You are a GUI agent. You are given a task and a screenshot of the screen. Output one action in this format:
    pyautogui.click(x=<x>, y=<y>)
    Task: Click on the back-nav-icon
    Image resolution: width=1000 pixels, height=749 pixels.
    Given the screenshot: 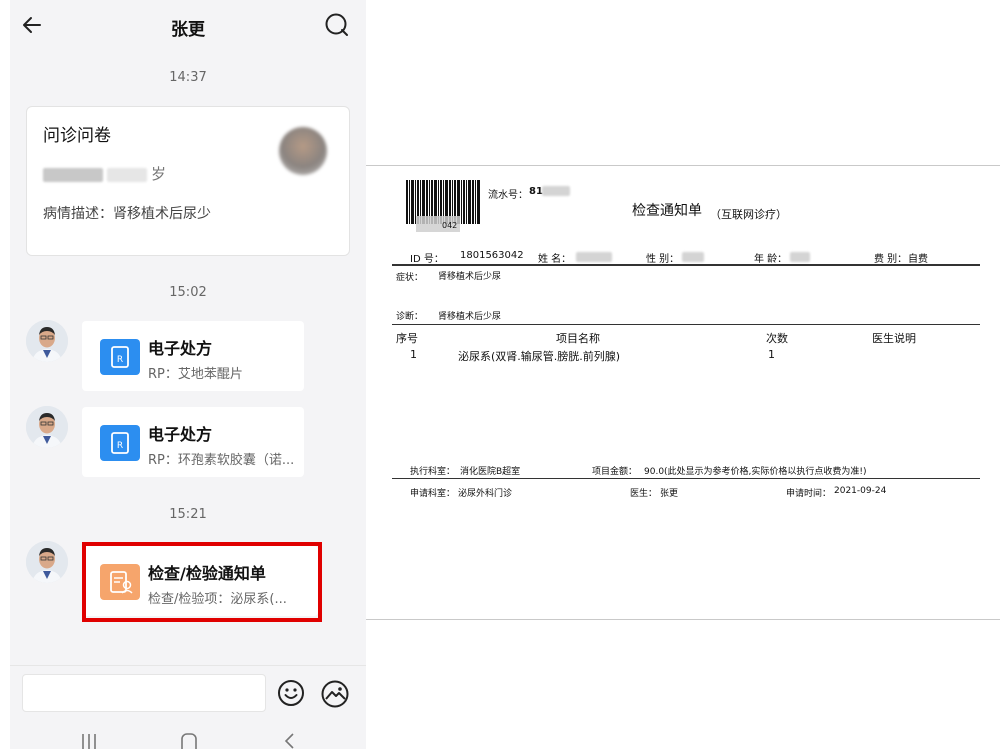 What is the action you would take?
    pyautogui.click(x=289, y=740)
    